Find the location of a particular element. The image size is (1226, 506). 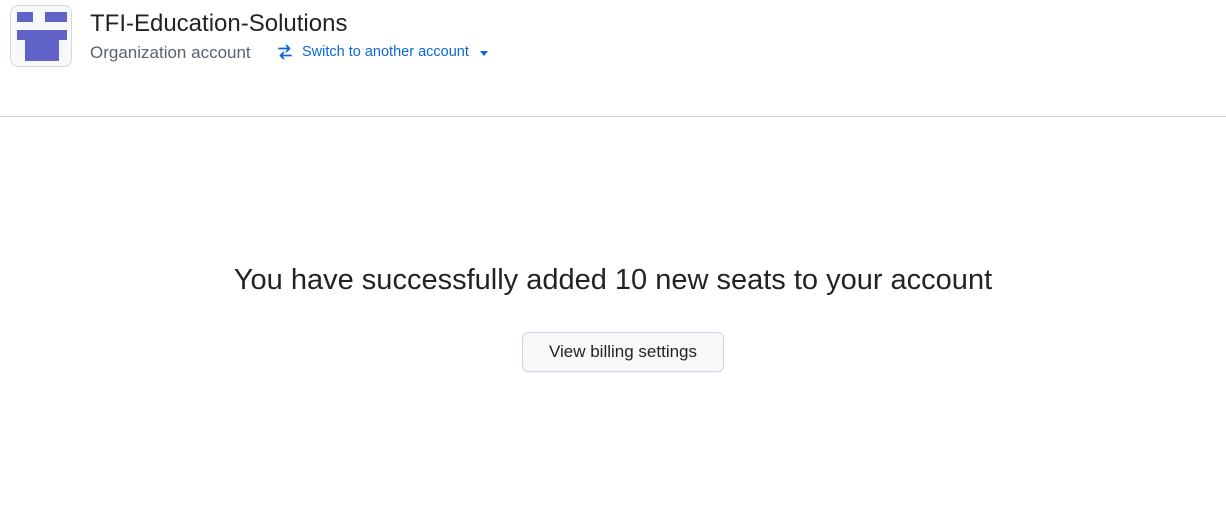

organization-name: TFI-Education-Solutions is located at coordinates (219, 23).